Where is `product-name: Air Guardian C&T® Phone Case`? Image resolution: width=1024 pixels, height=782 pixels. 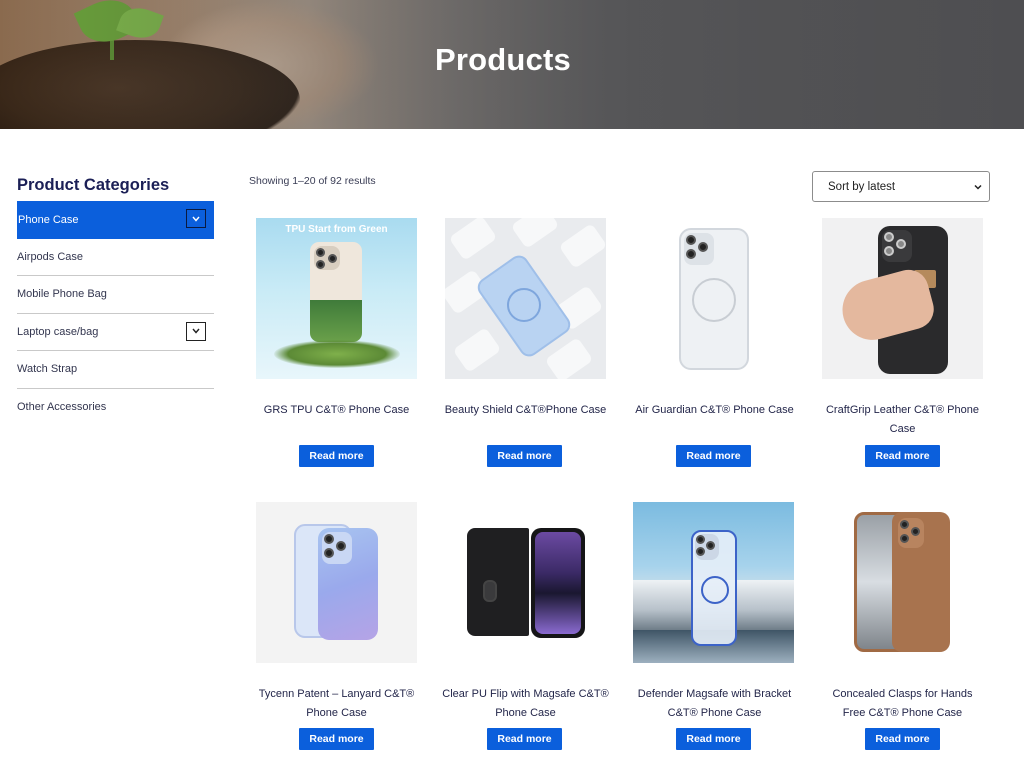 product-name: Air Guardian C&T® Phone Case is located at coordinates (714, 410).